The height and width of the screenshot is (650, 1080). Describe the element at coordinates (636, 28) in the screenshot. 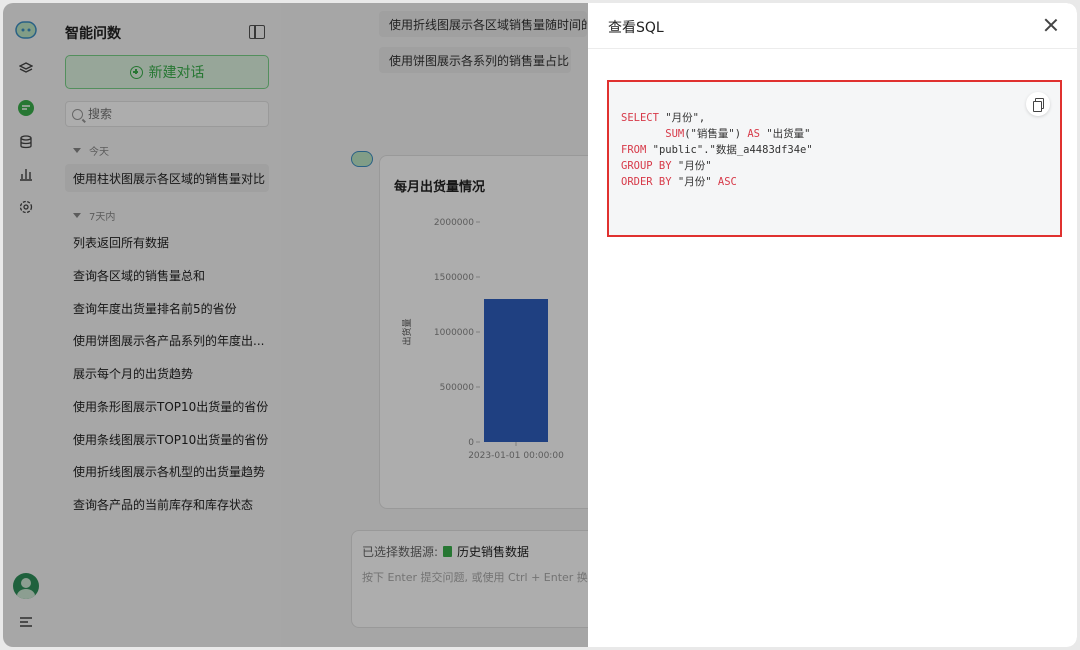

I see `drawer-title: 查看SQL` at that location.